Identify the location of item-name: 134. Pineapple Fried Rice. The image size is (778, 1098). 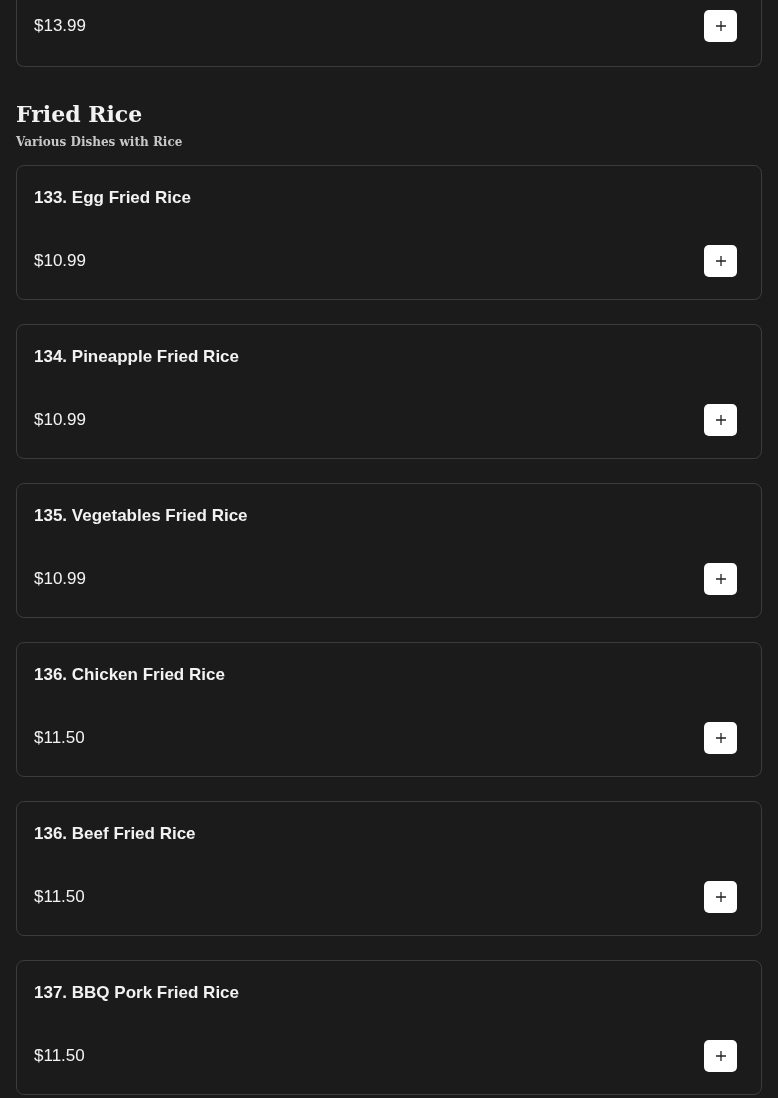
(137, 357).